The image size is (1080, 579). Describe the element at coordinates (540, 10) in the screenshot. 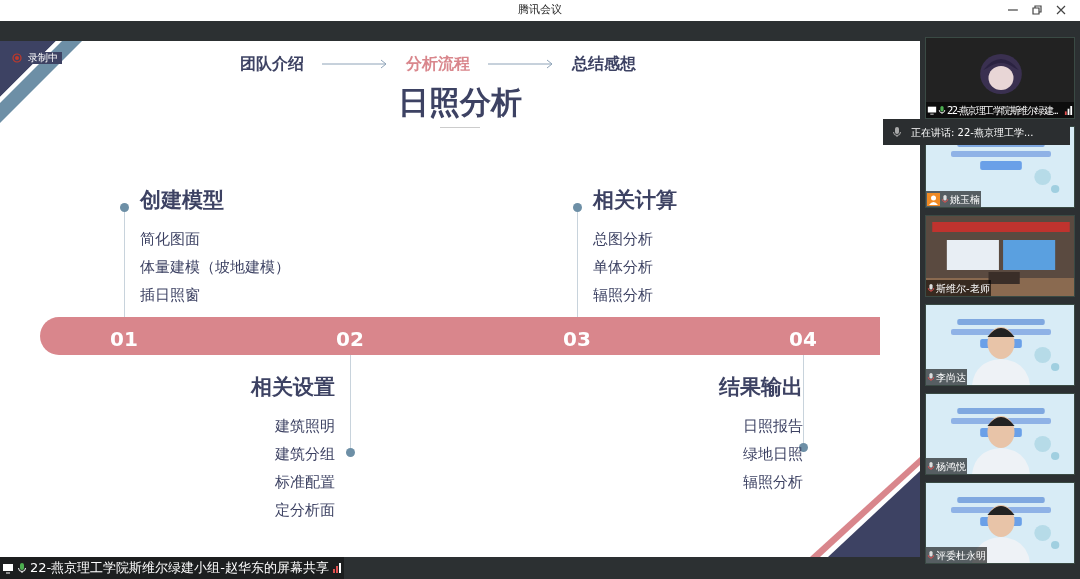

I see `window-title: 腾讯会议` at that location.